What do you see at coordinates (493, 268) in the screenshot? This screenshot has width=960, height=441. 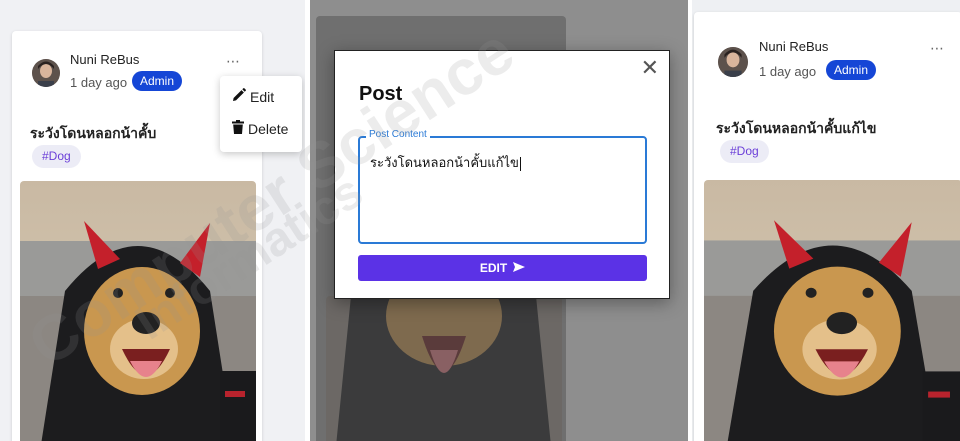 I see `edit-button-label: EDIT` at bounding box center [493, 268].